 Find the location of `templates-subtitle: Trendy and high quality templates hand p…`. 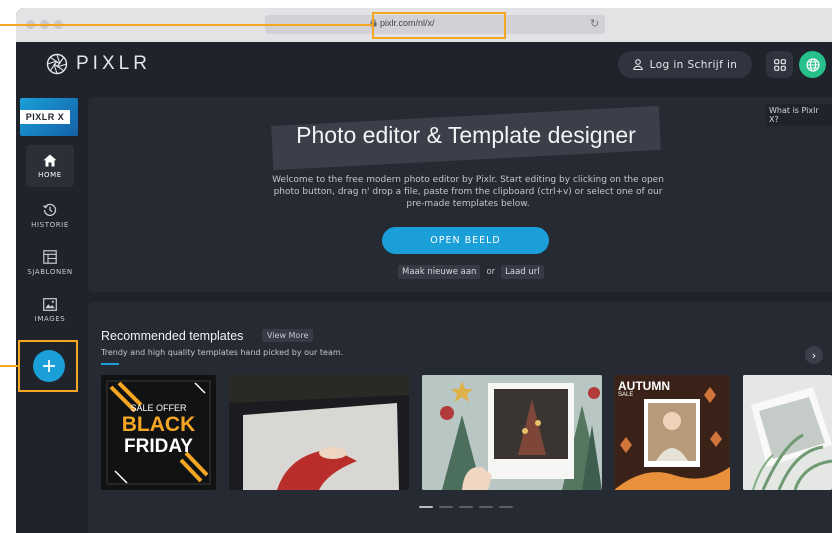

templates-subtitle: Trendy and high quality templates hand p… is located at coordinates (222, 352).